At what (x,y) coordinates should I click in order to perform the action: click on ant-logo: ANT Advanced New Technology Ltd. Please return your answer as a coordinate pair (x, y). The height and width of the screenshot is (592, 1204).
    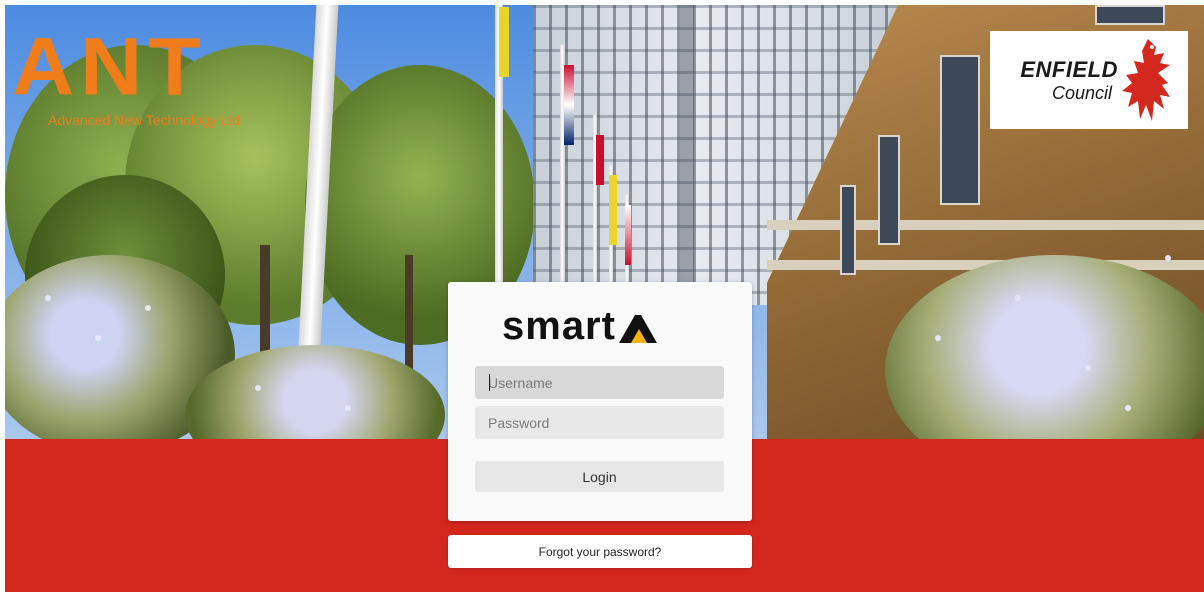
    Looking at the image, I should click on (126, 76).